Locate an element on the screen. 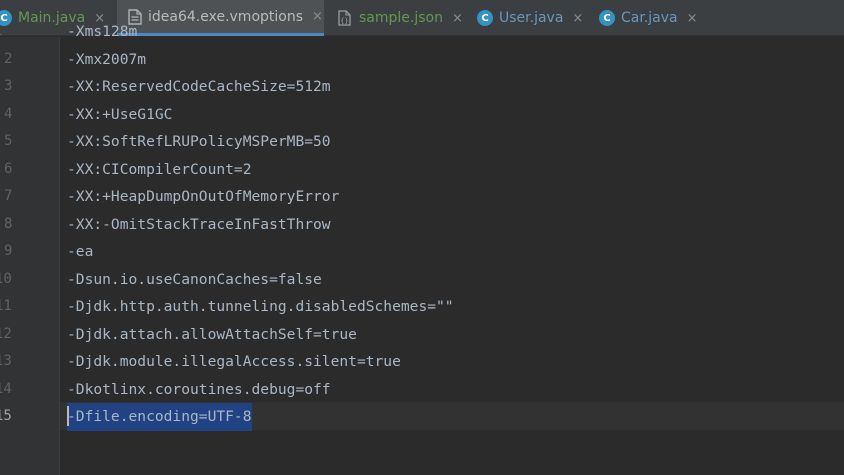  line-number: 14 is located at coordinates (6, 388).